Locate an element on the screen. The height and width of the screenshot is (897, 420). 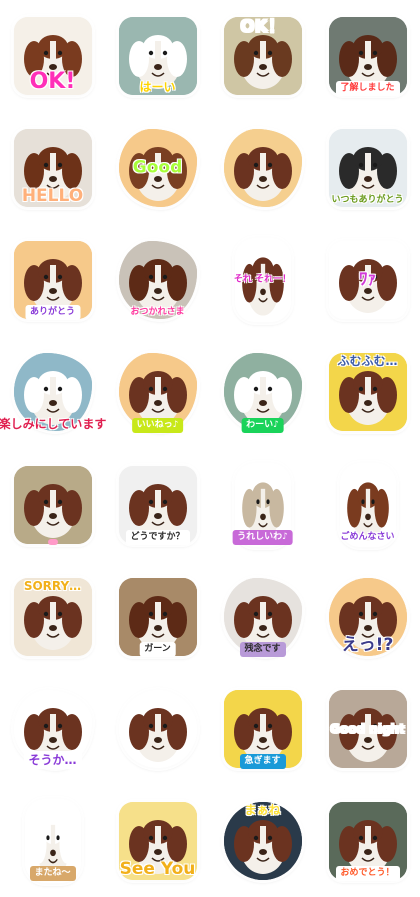
sticker-ette: えっ!? is located at coordinates (367, 617).